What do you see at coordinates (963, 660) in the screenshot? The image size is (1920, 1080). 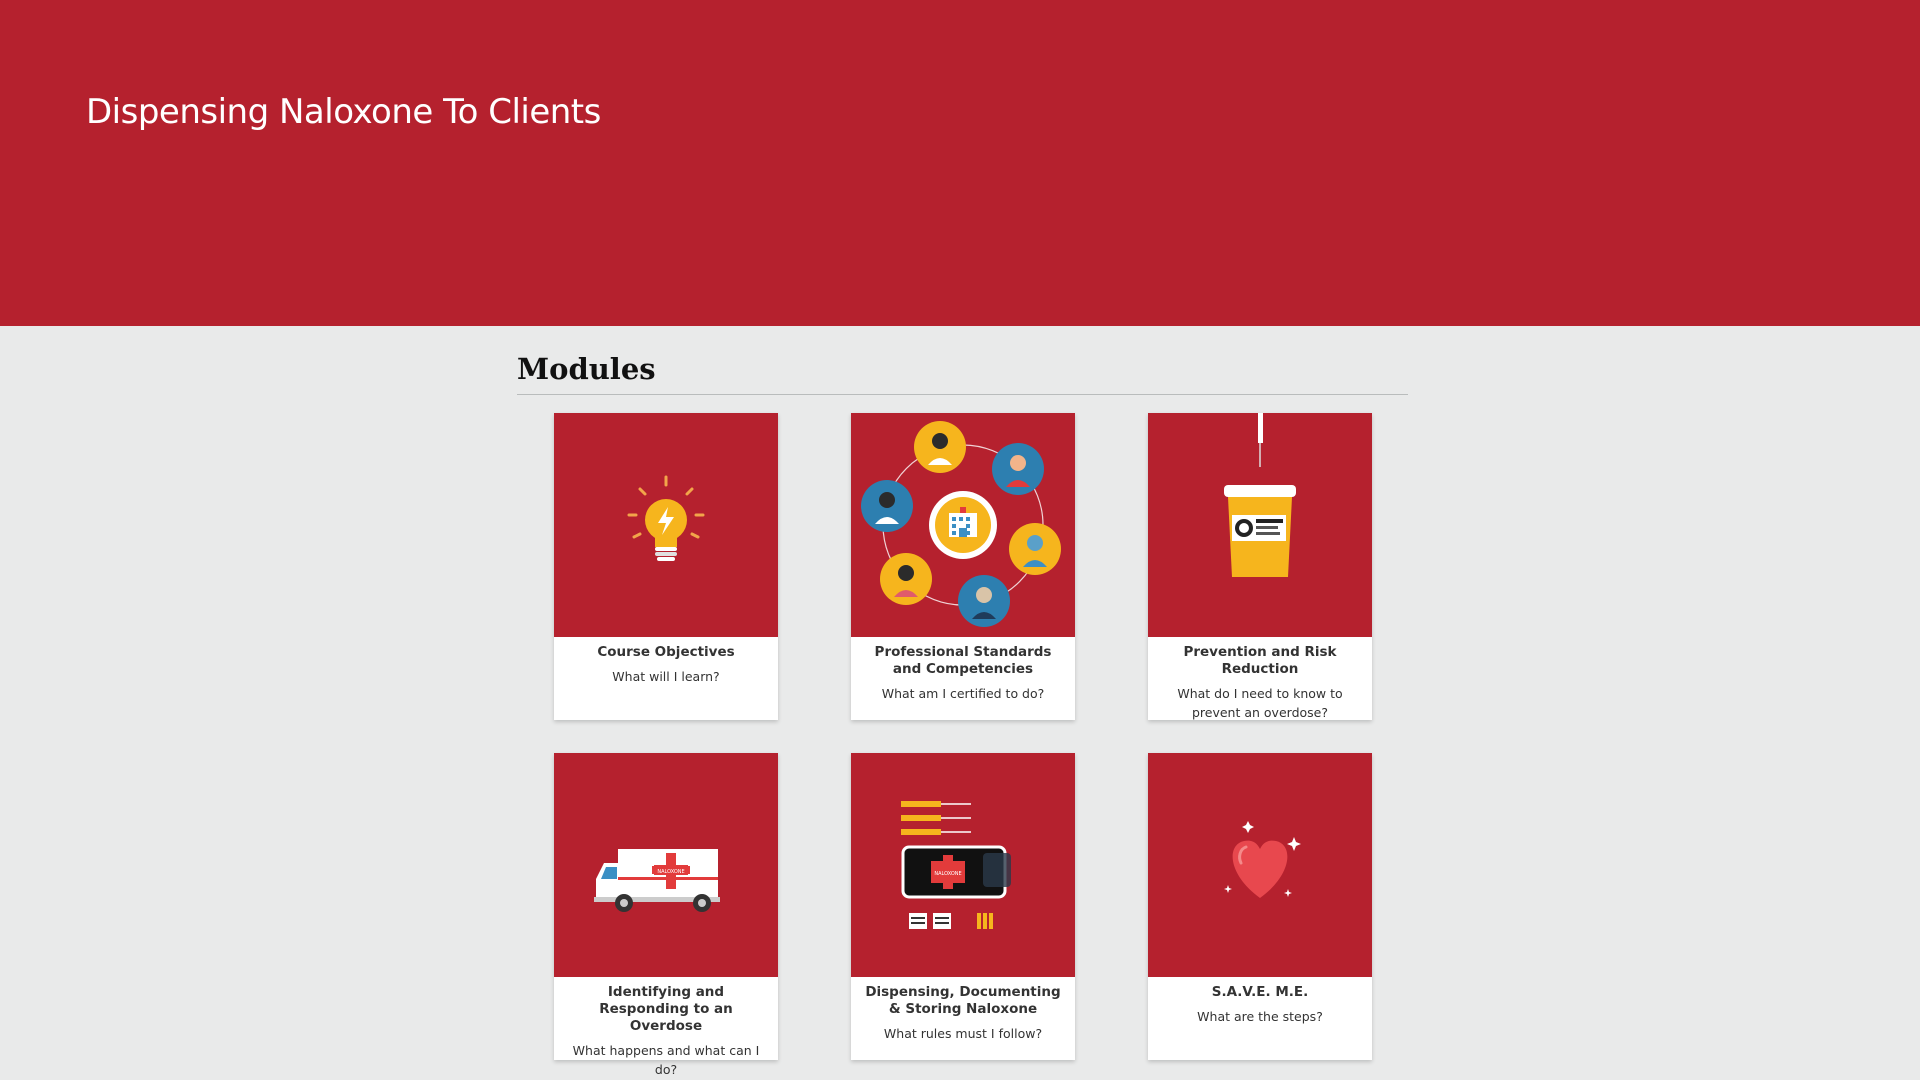 I see `card-title: Professional Standards and Competencies` at bounding box center [963, 660].